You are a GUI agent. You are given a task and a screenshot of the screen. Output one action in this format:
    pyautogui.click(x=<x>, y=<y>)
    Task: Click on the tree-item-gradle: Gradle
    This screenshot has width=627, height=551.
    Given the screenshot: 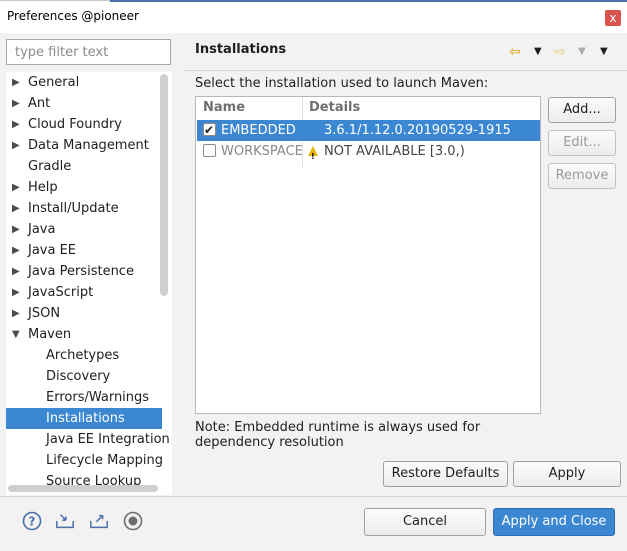 What is the action you would take?
    pyautogui.click(x=84, y=166)
    